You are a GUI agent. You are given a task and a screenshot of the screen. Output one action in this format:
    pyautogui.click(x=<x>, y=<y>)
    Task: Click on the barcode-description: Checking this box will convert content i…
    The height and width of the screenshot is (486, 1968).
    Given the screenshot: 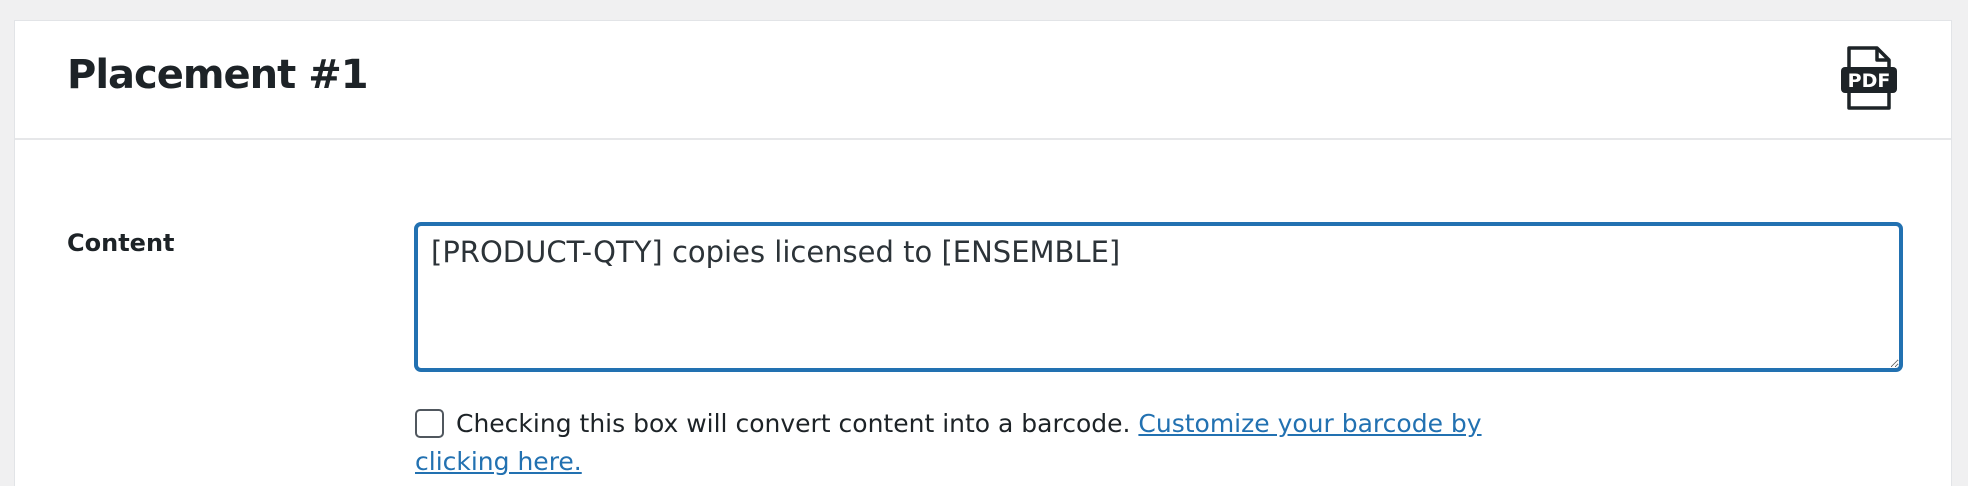 What is the action you would take?
    pyautogui.click(x=793, y=423)
    